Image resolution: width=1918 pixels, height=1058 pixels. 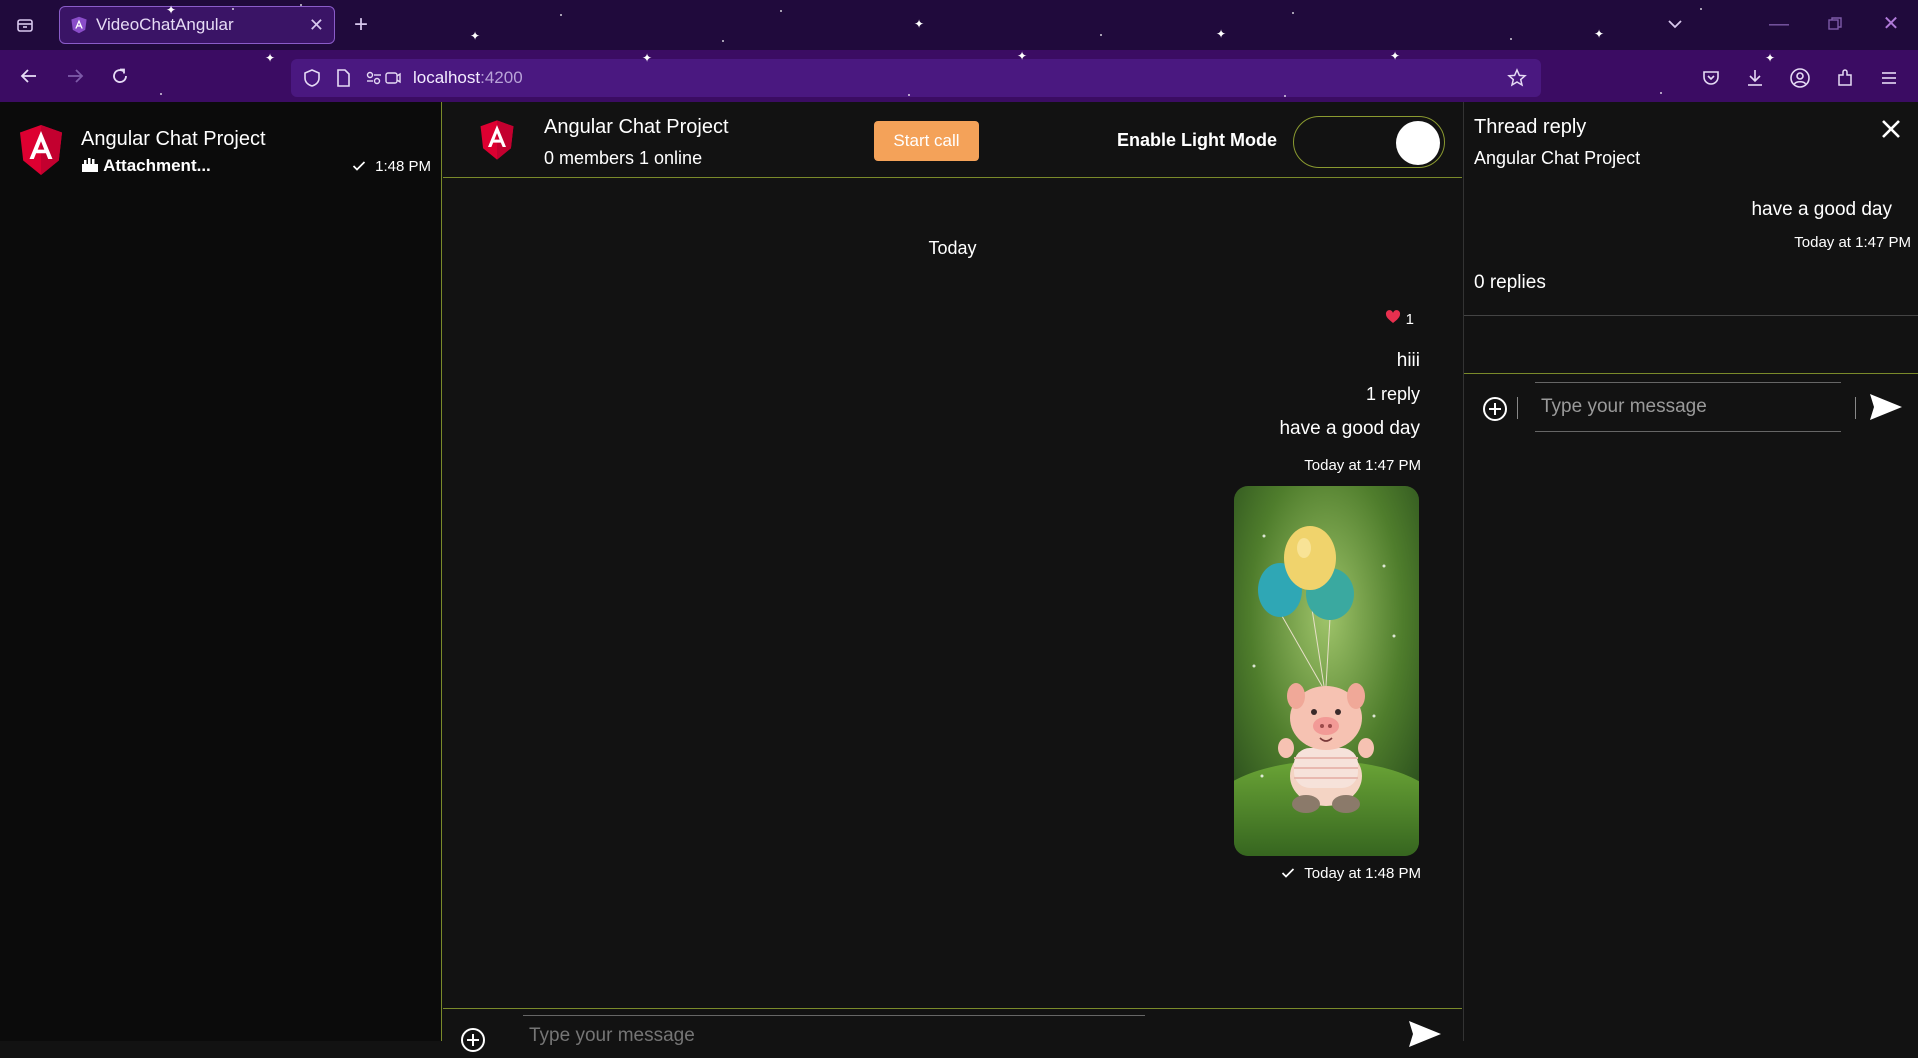 I want to click on account-icon, so click(x=1800, y=78).